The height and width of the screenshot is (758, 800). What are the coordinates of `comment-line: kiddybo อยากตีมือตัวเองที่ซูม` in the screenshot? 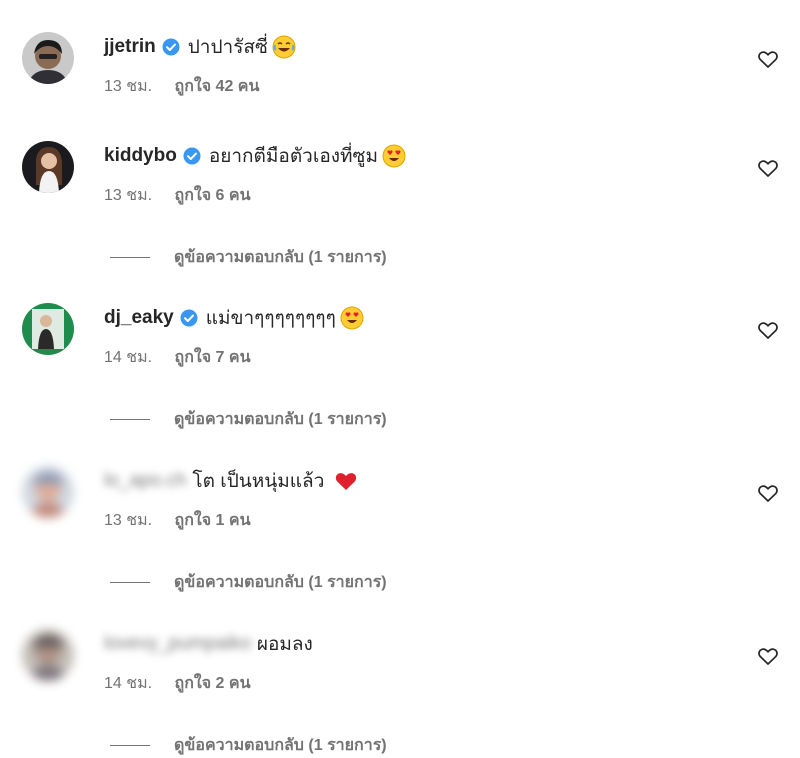 It's located at (255, 156).